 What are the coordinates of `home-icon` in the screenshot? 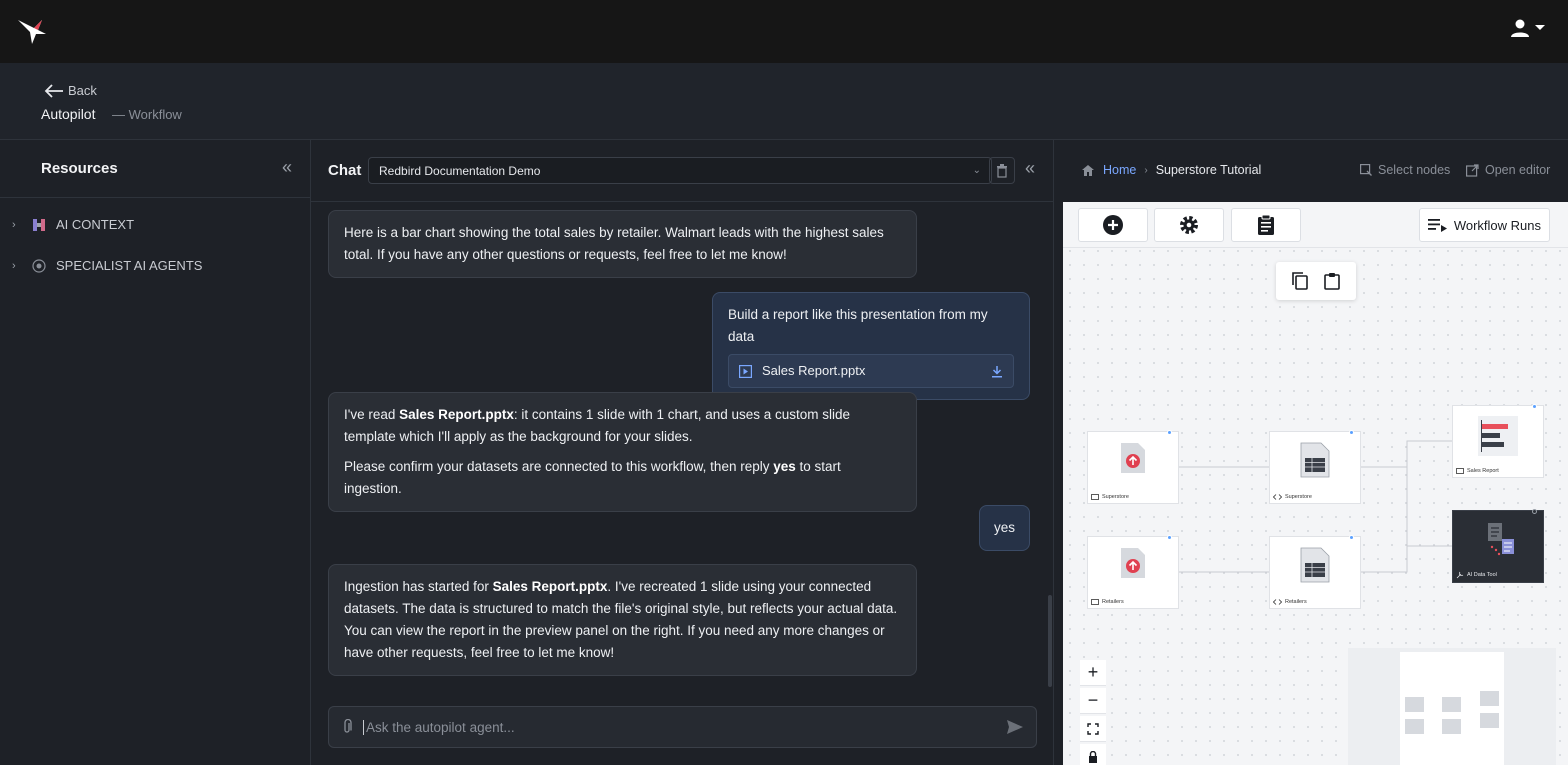 It's located at (1088, 170).